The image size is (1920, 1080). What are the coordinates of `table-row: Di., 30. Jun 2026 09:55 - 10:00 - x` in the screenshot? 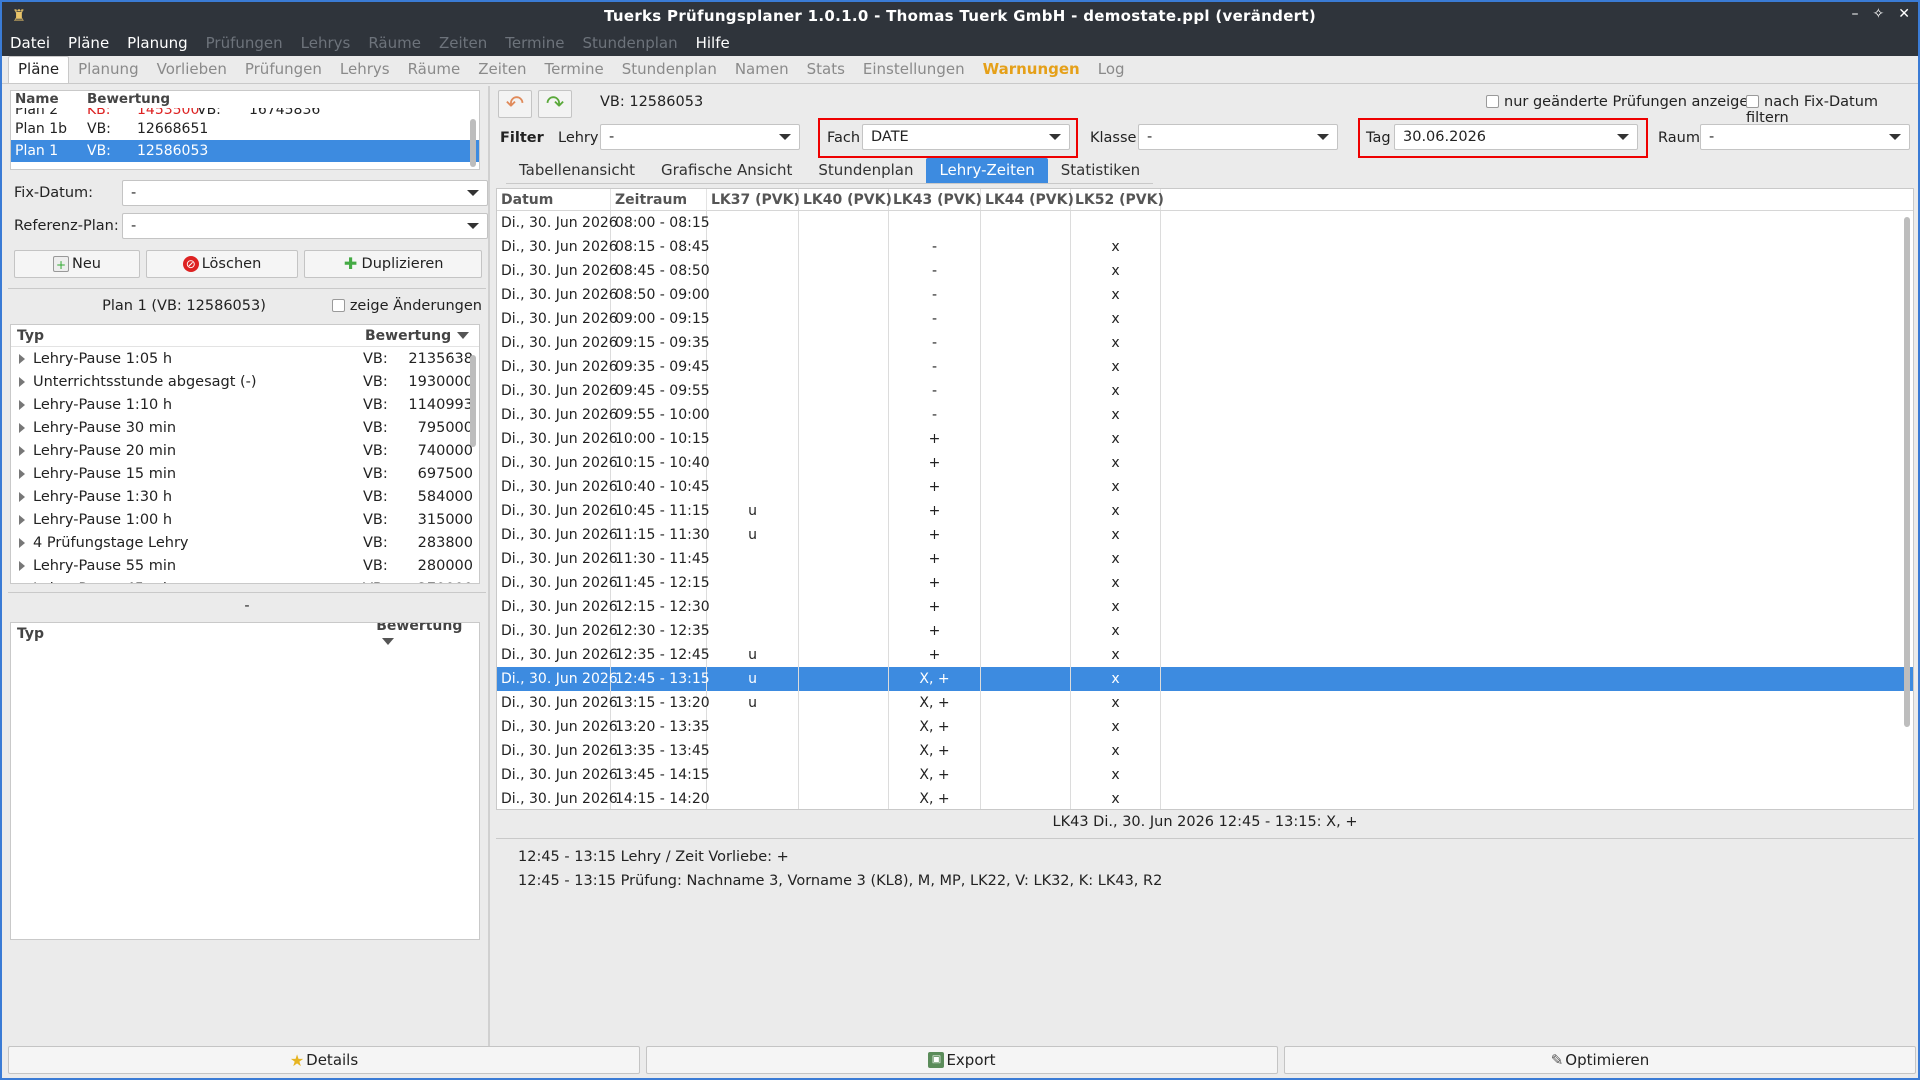 It's located at (1205, 415).